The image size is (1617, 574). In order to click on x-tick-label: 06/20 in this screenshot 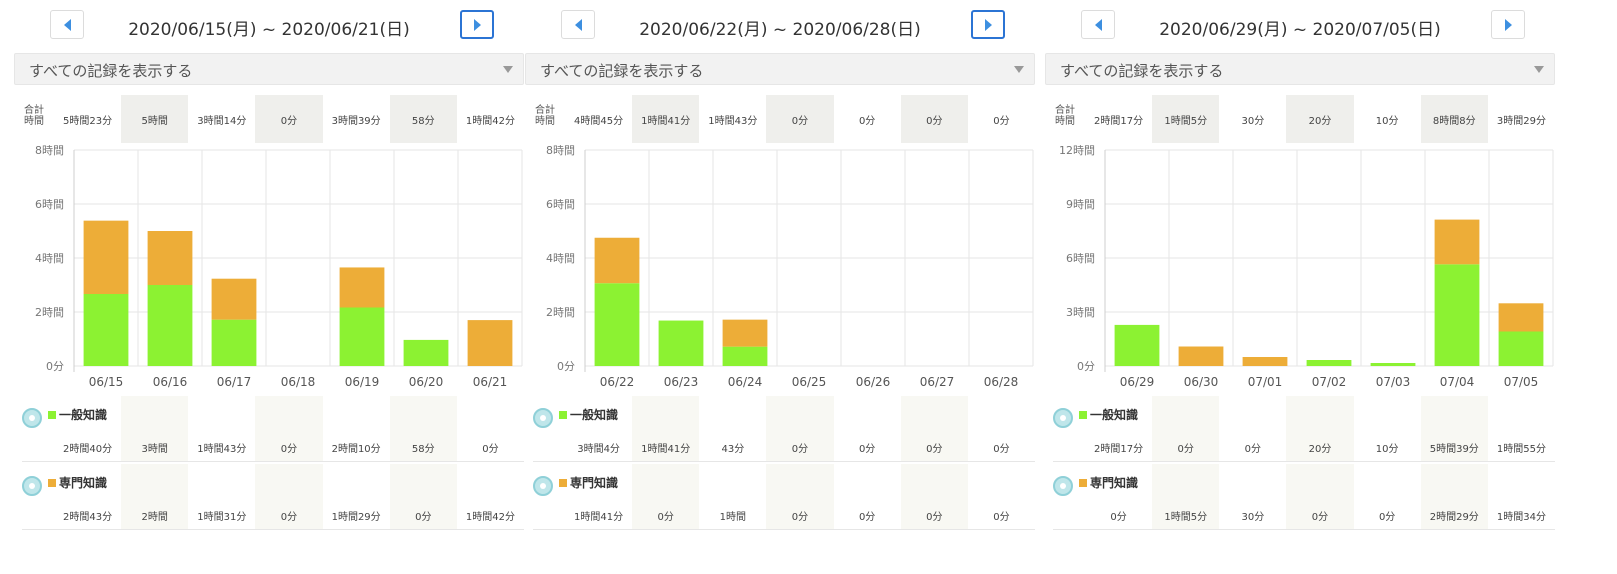, I will do `click(426, 382)`.